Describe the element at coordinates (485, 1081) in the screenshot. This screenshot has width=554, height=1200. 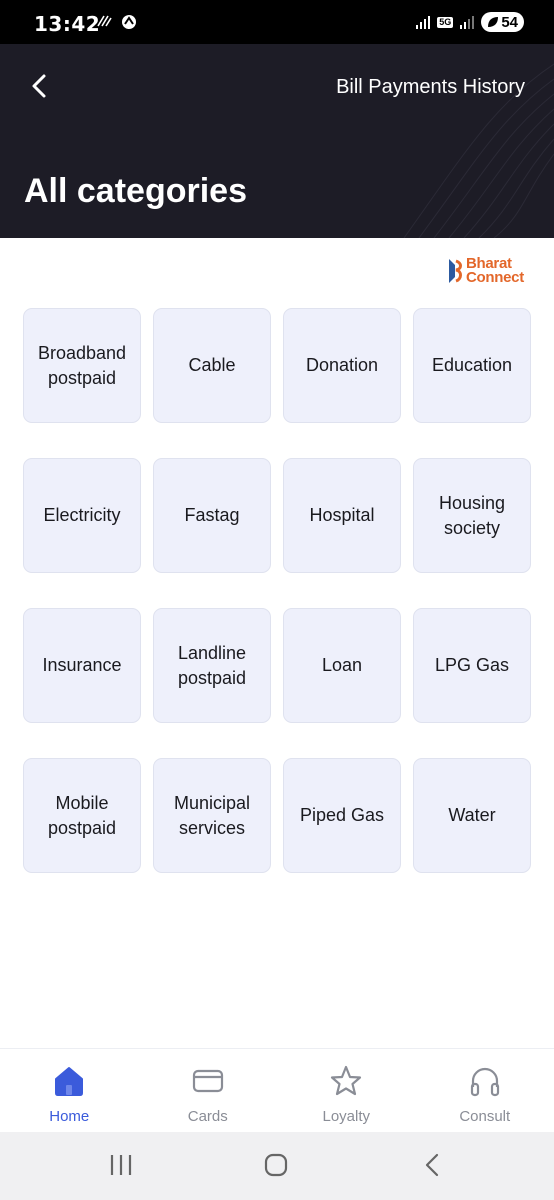
I see `headphones-icon` at that location.